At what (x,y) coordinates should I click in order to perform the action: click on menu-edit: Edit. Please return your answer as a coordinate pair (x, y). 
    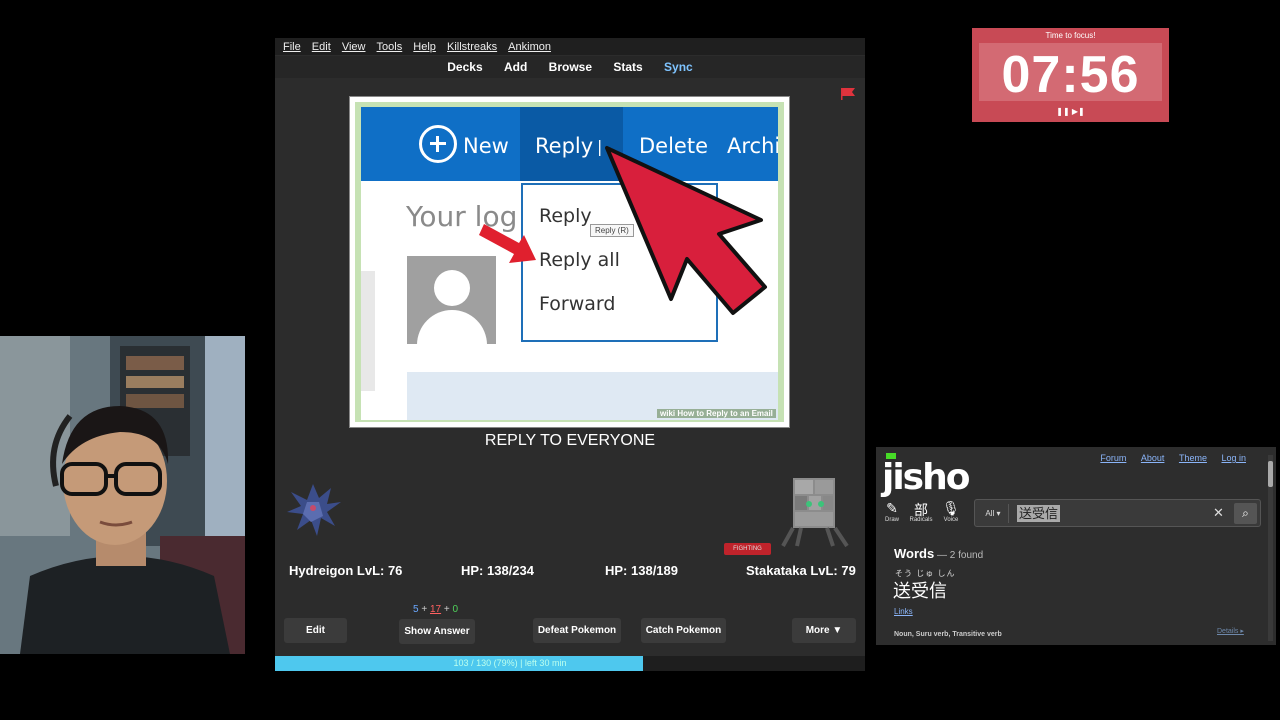
    Looking at the image, I should click on (317, 45).